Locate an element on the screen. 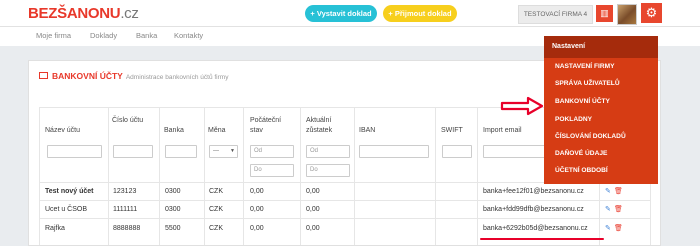  column-header: Název účtu is located at coordinates (75, 131).